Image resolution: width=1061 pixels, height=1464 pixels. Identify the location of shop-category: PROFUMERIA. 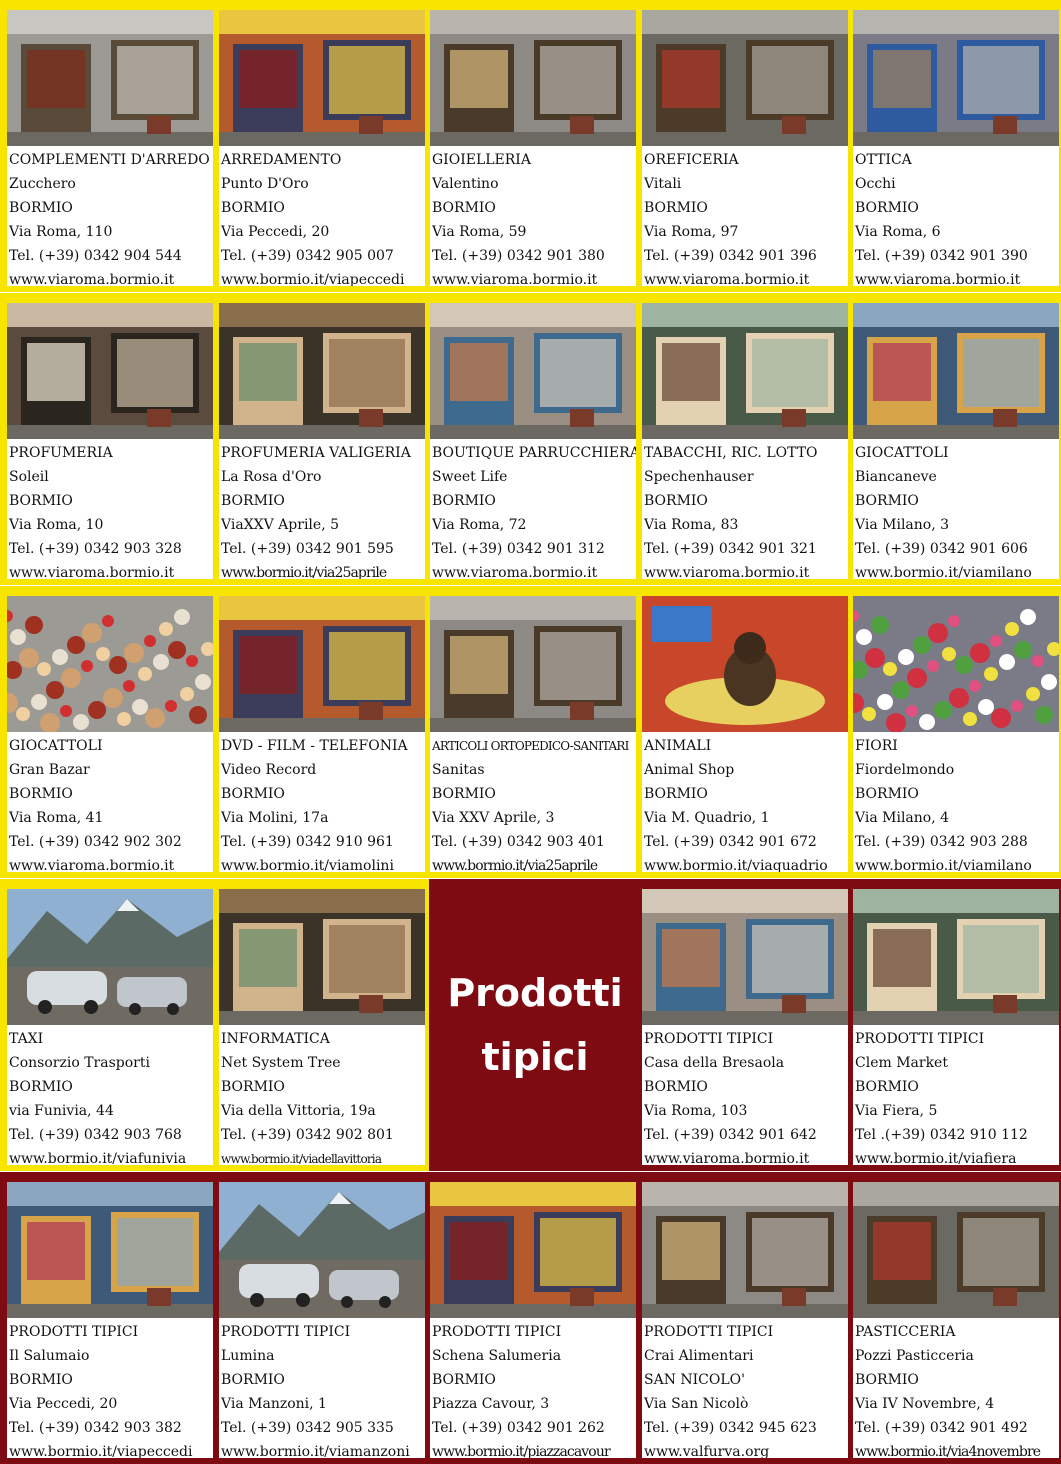
(61, 453).